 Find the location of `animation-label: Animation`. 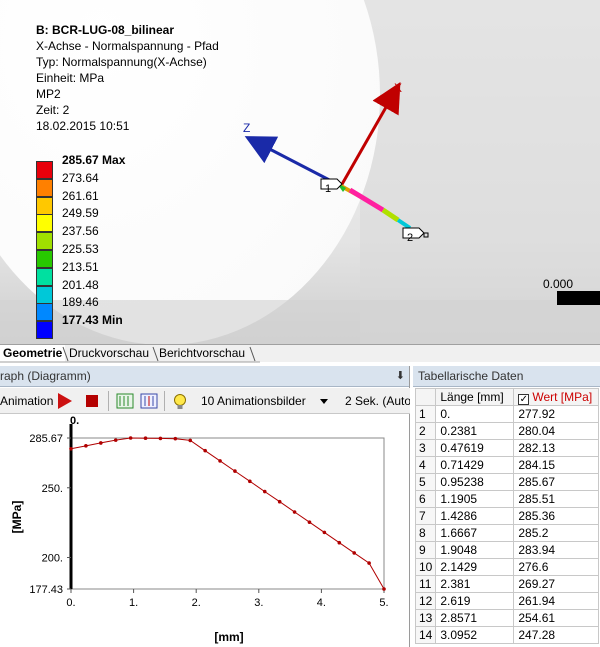

animation-label: Animation is located at coordinates (27, 401).